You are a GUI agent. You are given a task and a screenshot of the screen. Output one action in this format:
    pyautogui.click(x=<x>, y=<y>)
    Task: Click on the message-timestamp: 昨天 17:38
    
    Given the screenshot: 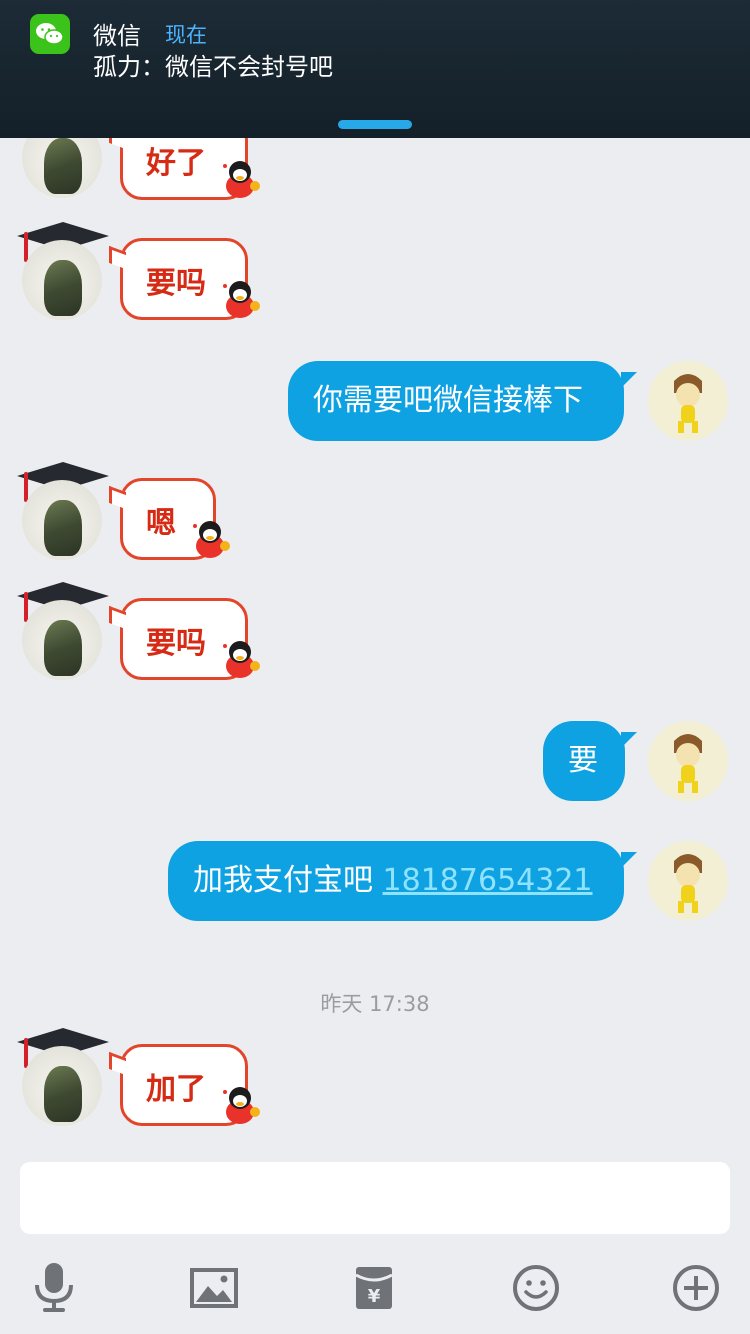 What is the action you would take?
    pyautogui.click(x=375, y=1004)
    